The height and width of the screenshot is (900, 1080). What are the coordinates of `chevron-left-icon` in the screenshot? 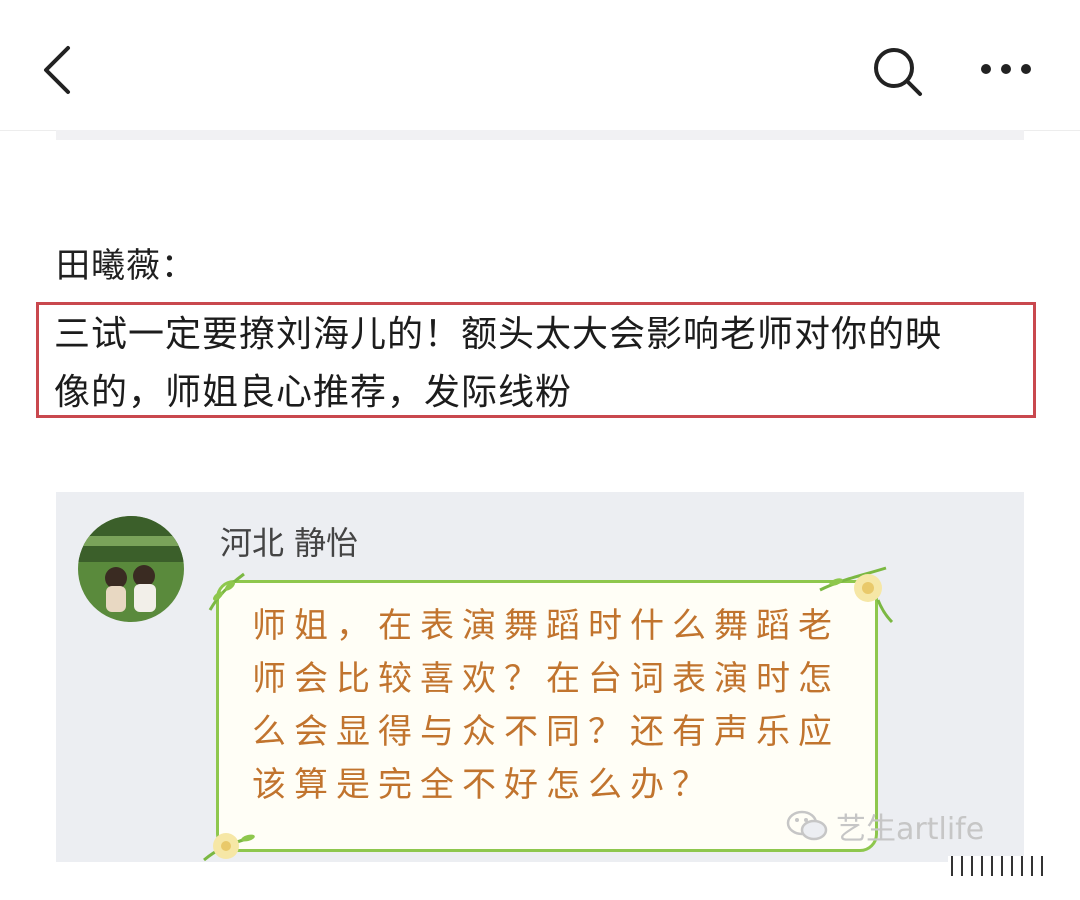 It's located at (57, 70).